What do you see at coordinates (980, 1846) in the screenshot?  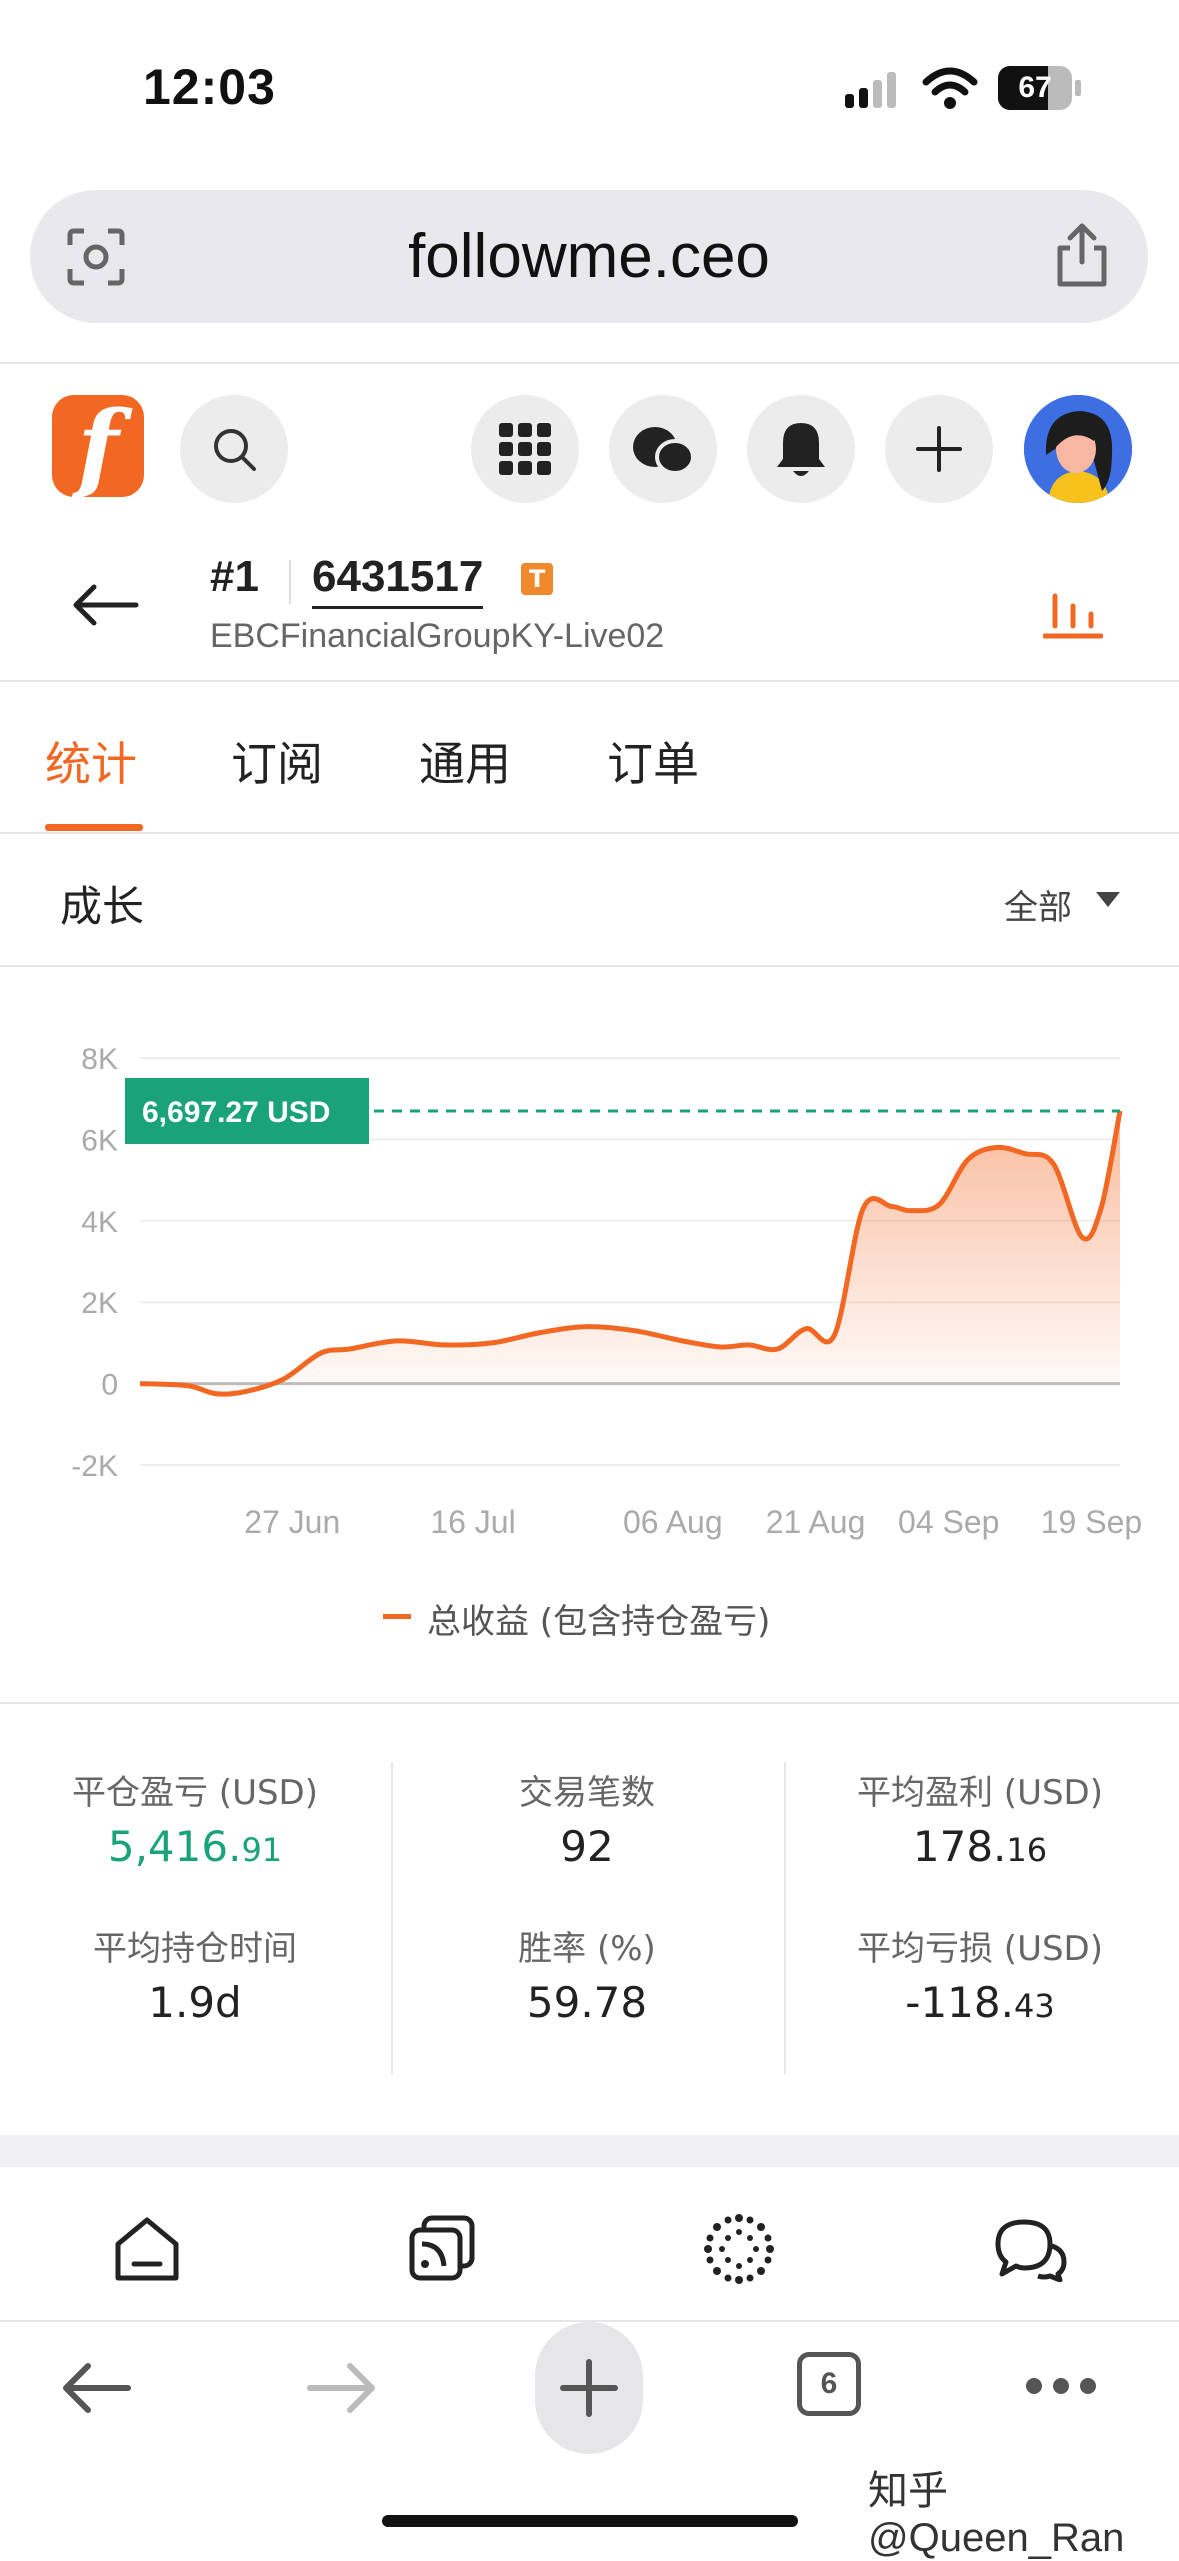 I see `stat-avg-profit-value: 178.16` at bounding box center [980, 1846].